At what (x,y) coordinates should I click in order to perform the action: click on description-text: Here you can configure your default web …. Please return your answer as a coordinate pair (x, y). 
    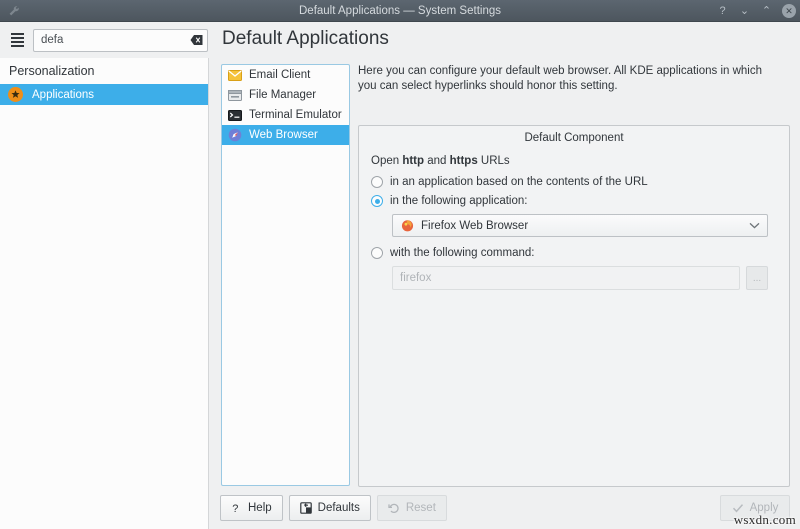
    Looking at the image, I should click on (560, 78).